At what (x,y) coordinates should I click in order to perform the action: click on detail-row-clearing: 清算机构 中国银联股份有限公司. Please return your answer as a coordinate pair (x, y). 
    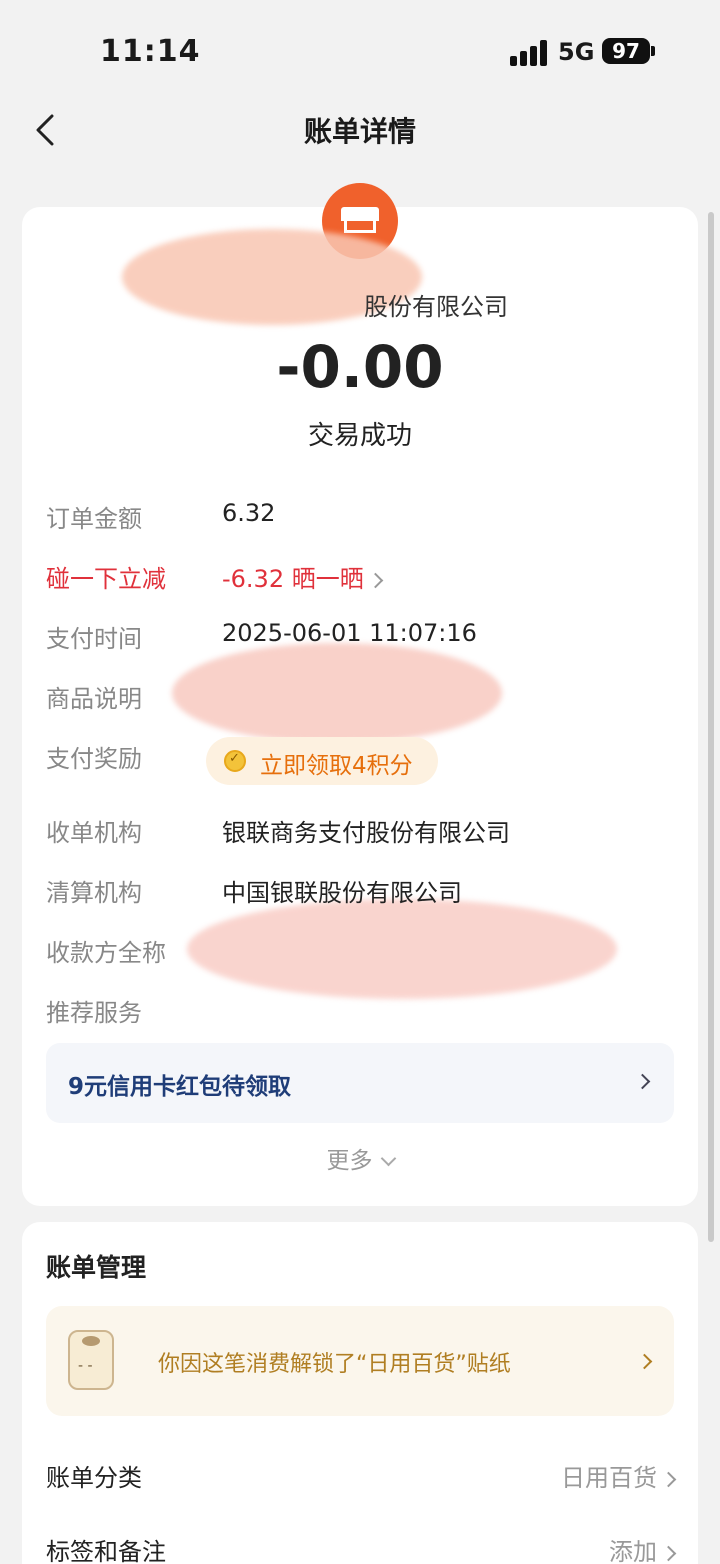
    Looking at the image, I should click on (366, 893).